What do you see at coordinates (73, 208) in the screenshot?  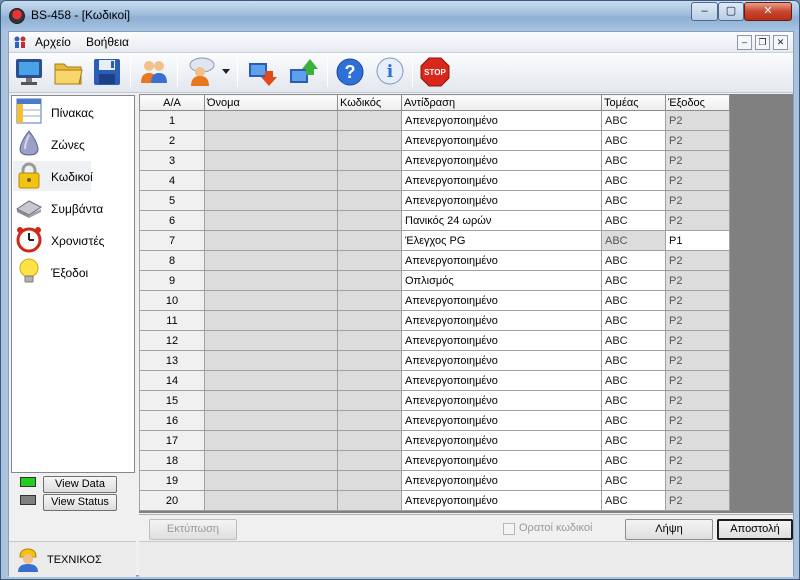 I see `sidebar-item-events: Συμβάντα` at bounding box center [73, 208].